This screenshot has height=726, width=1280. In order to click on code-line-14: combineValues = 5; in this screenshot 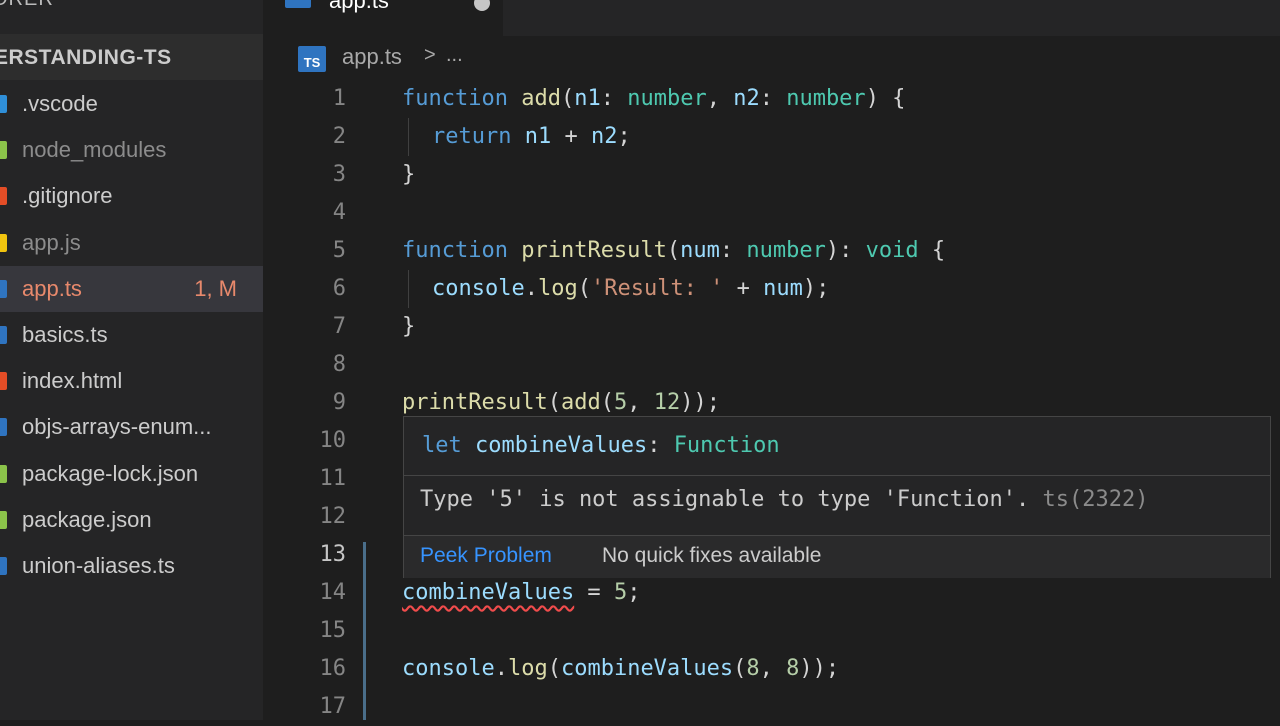, I will do `click(771, 593)`.